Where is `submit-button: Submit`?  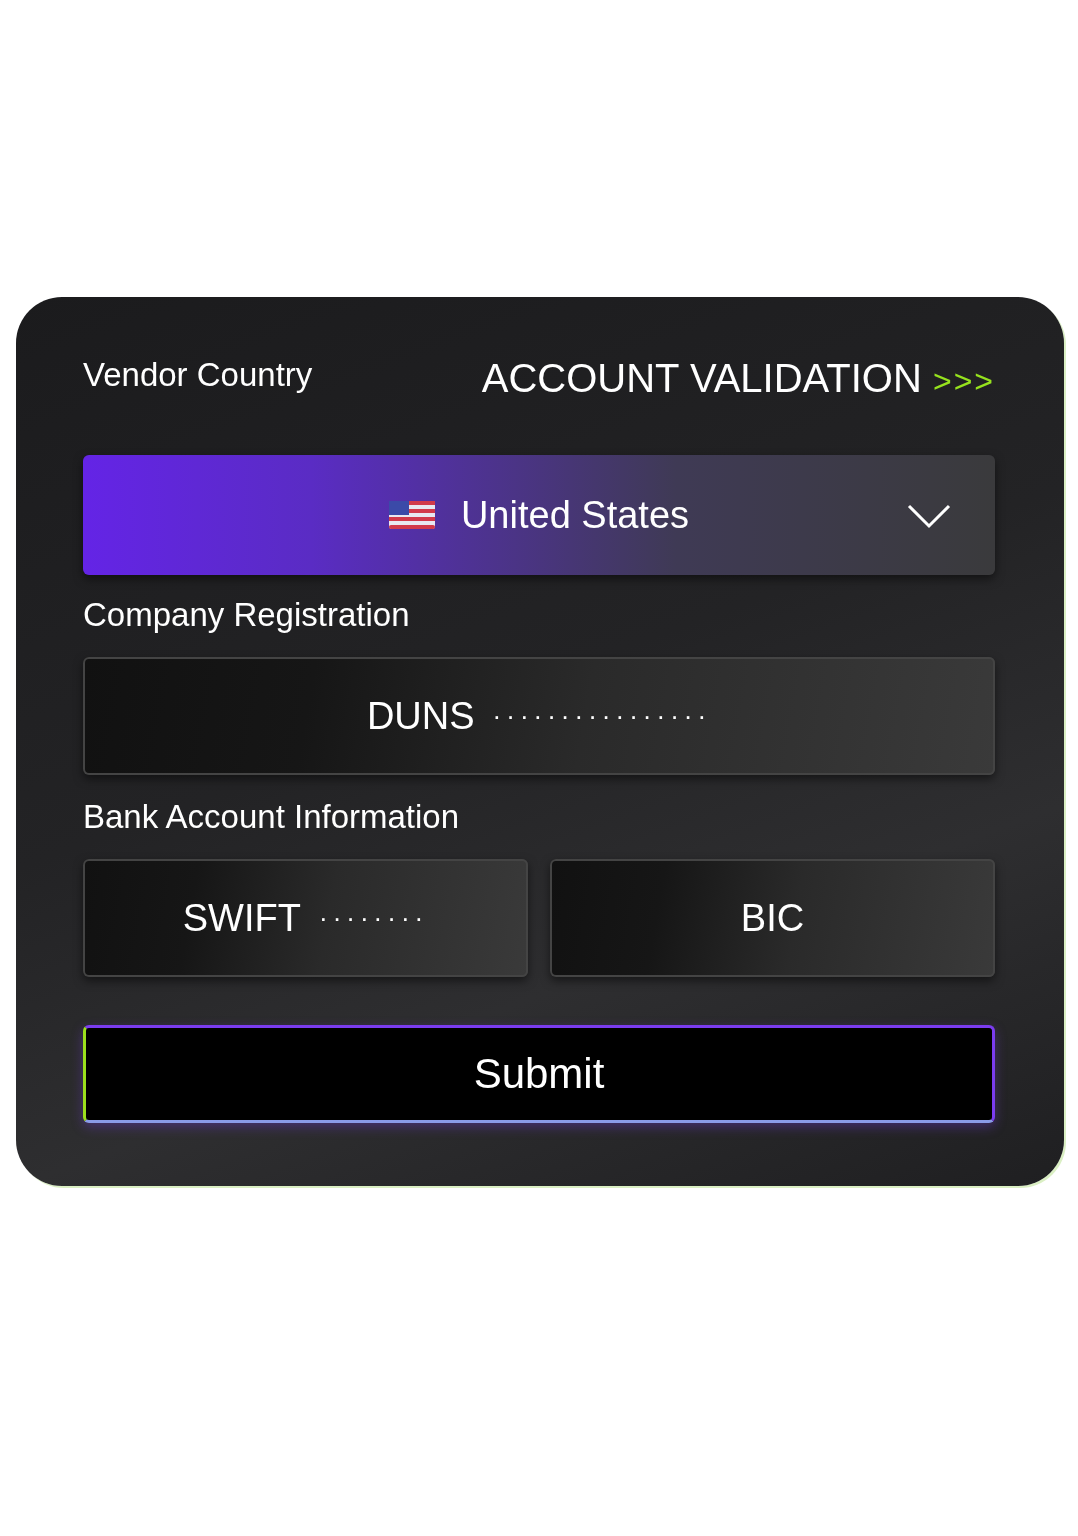
submit-button: Submit is located at coordinates (539, 1074).